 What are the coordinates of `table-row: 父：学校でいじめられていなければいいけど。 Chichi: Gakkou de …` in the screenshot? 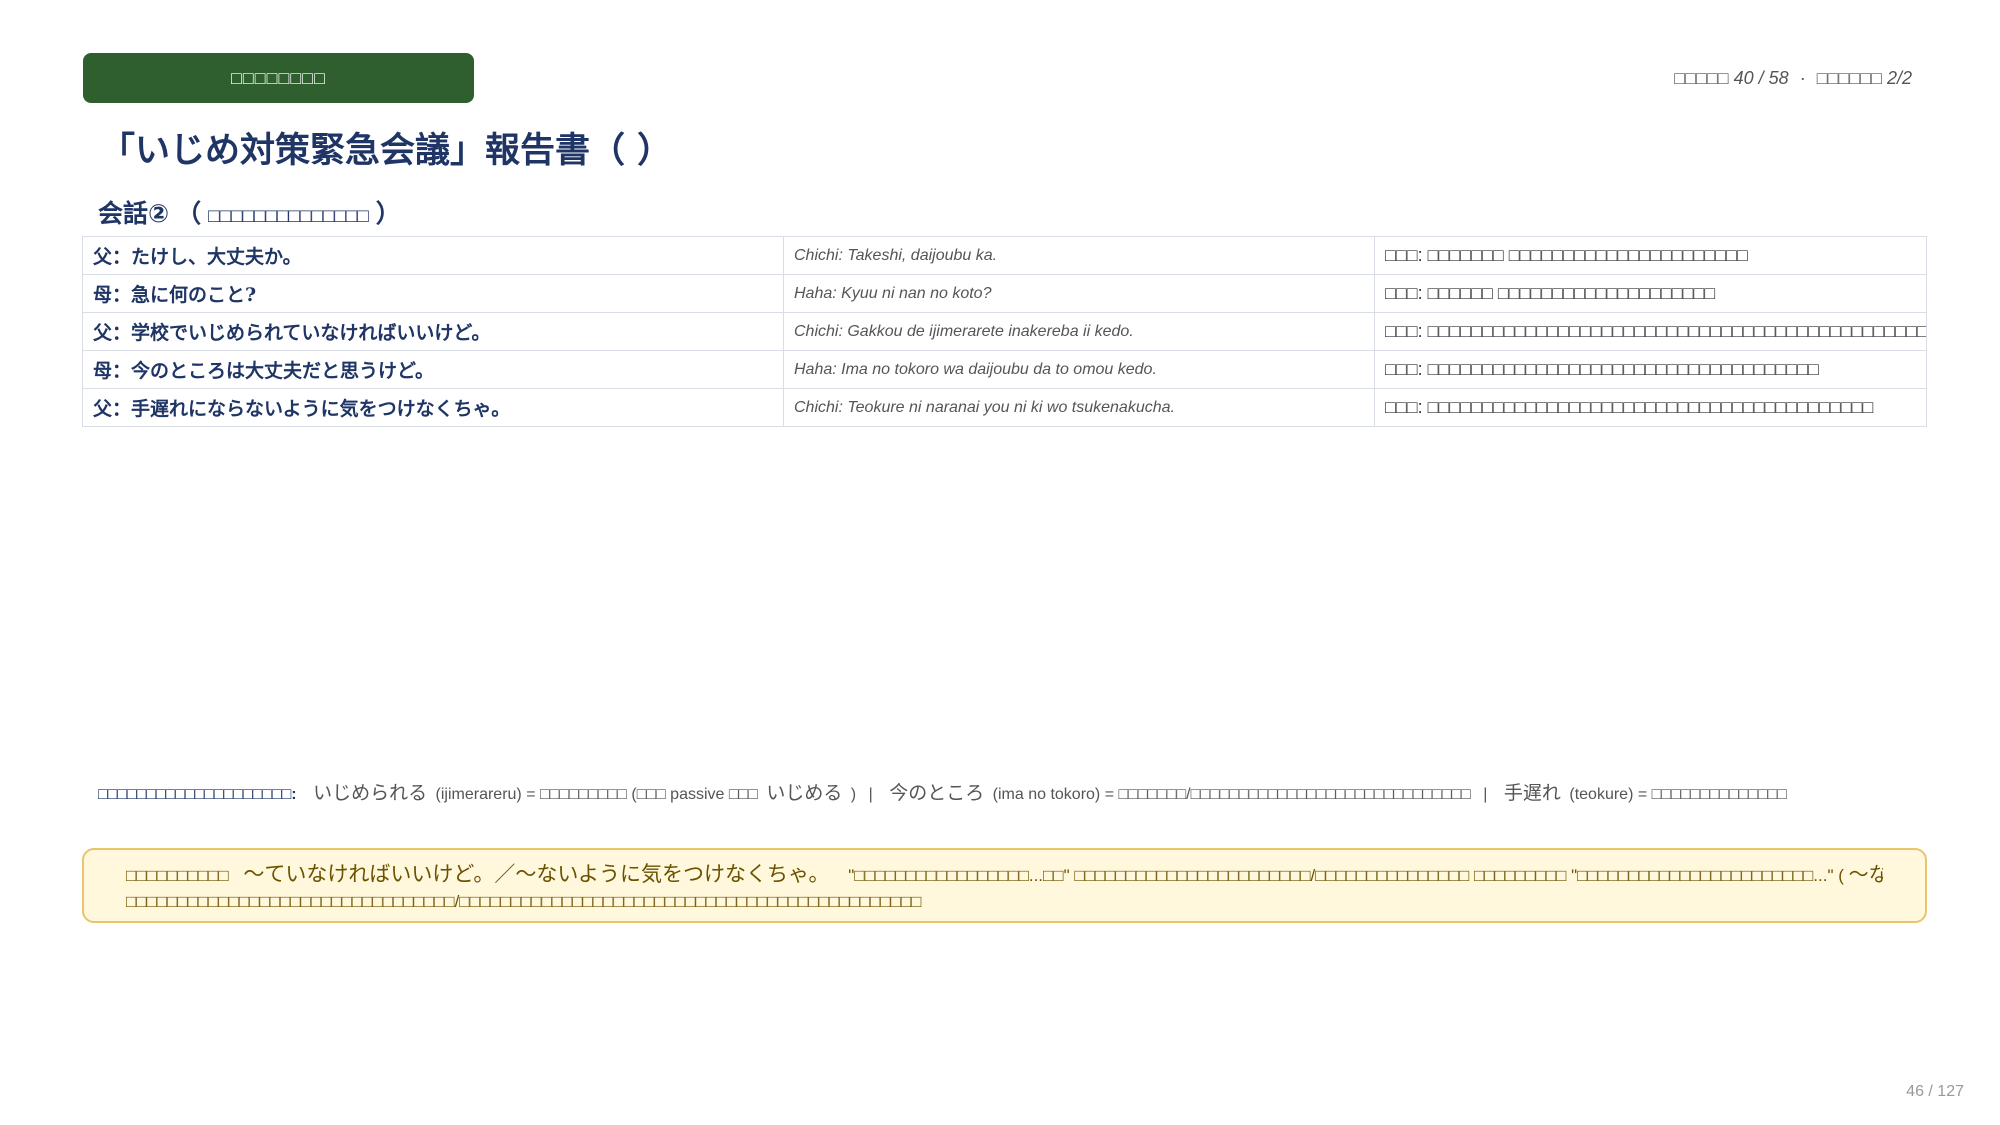 It's located at (1004, 331).